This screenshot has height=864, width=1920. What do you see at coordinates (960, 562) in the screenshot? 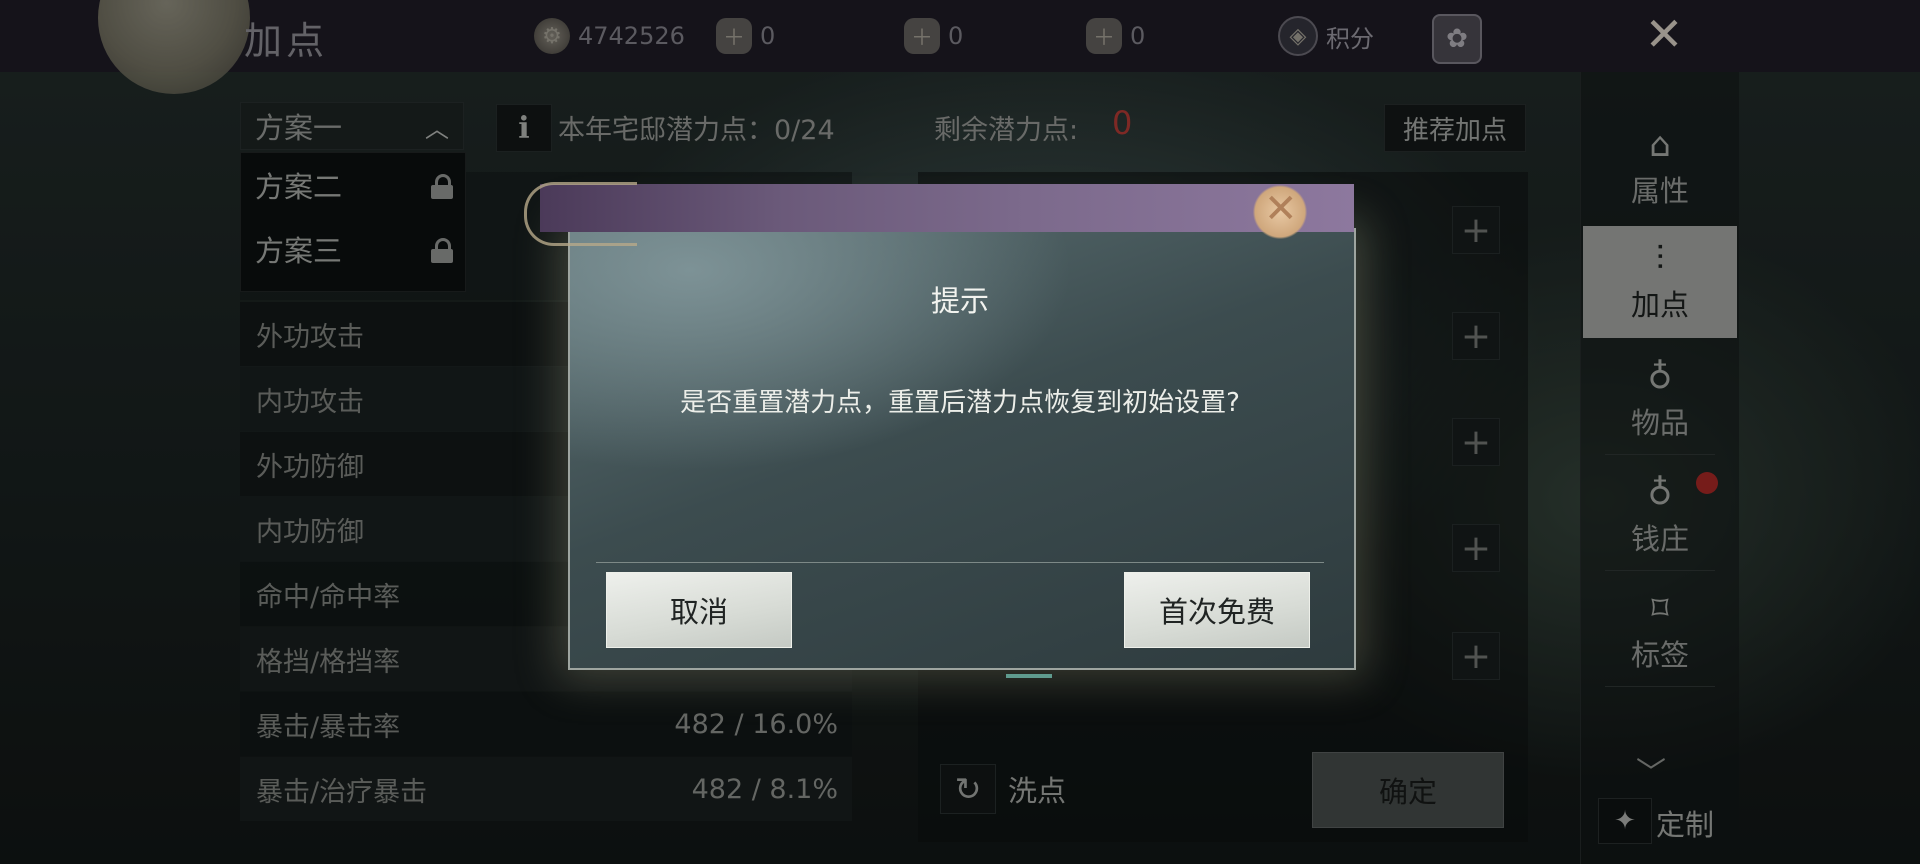
I see `dialog-divider` at bounding box center [960, 562].